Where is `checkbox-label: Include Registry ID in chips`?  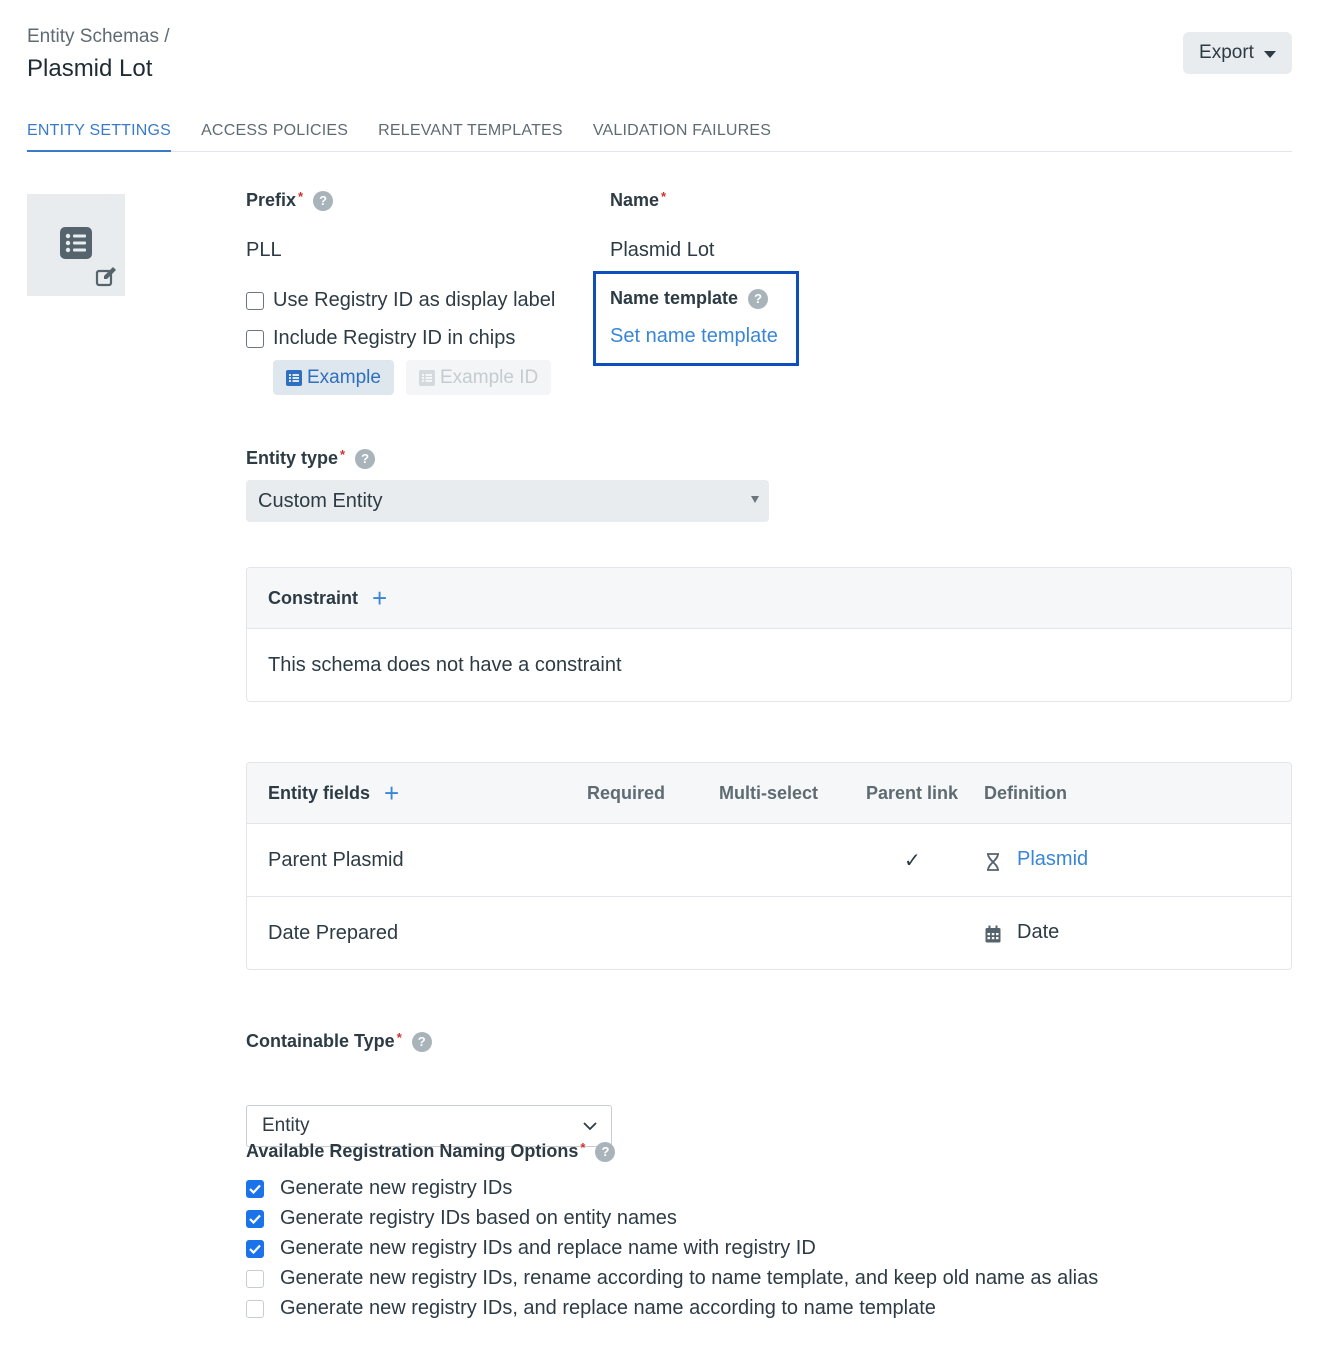 checkbox-label: Include Registry ID in chips is located at coordinates (394, 338).